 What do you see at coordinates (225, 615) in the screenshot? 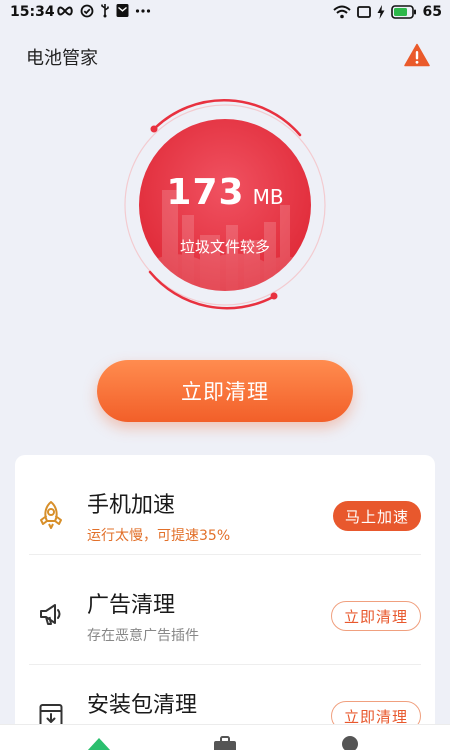
I see `feature-row-ad-clean: 广告清理 存在恶意广告插件 立即清理` at bounding box center [225, 615].